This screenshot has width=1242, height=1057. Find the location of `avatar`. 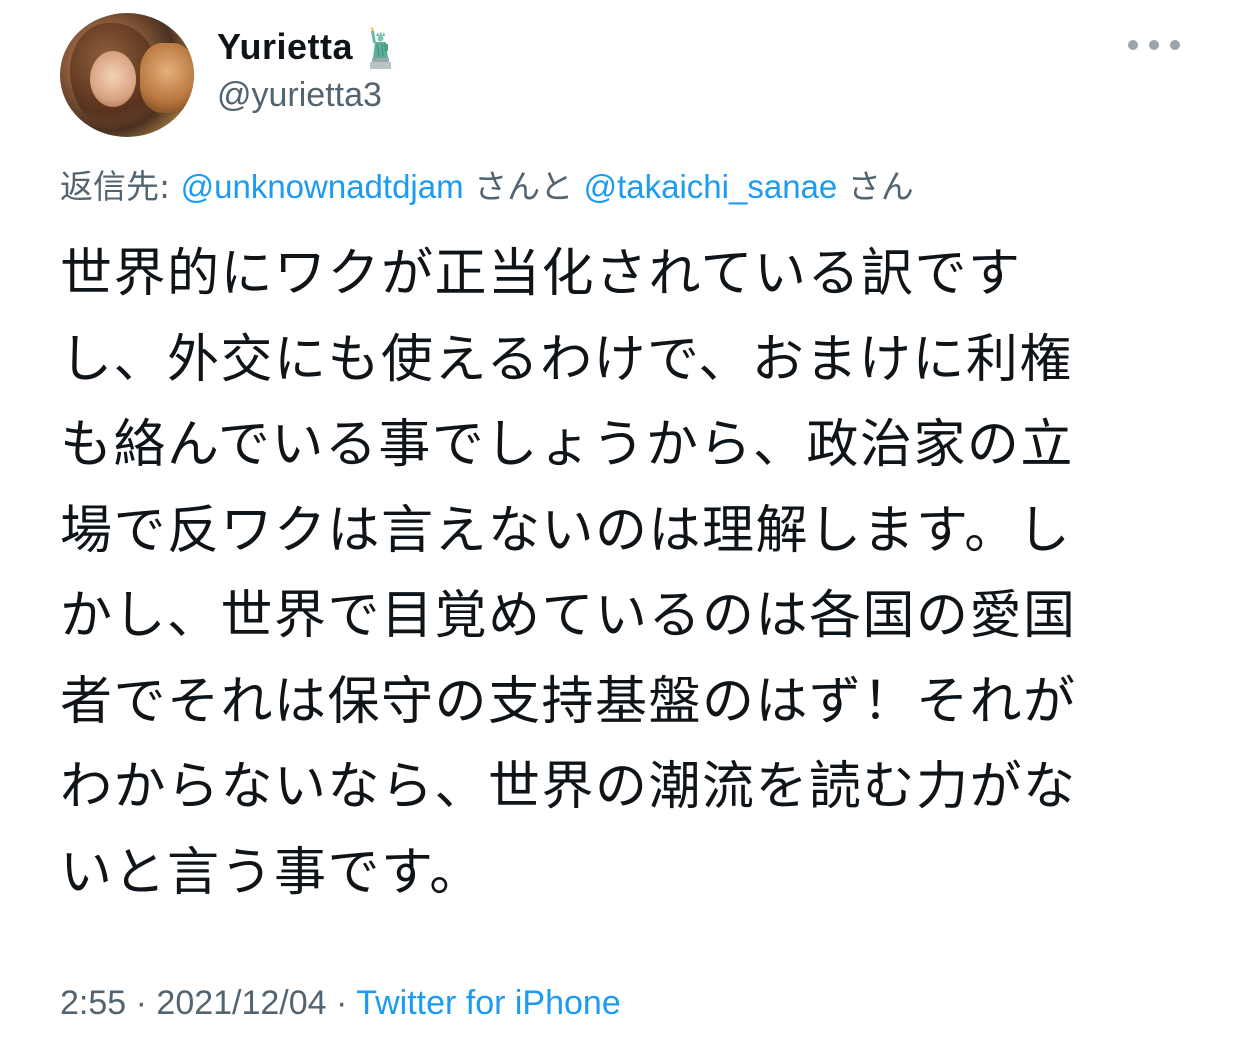

avatar is located at coordinates (127, 75).